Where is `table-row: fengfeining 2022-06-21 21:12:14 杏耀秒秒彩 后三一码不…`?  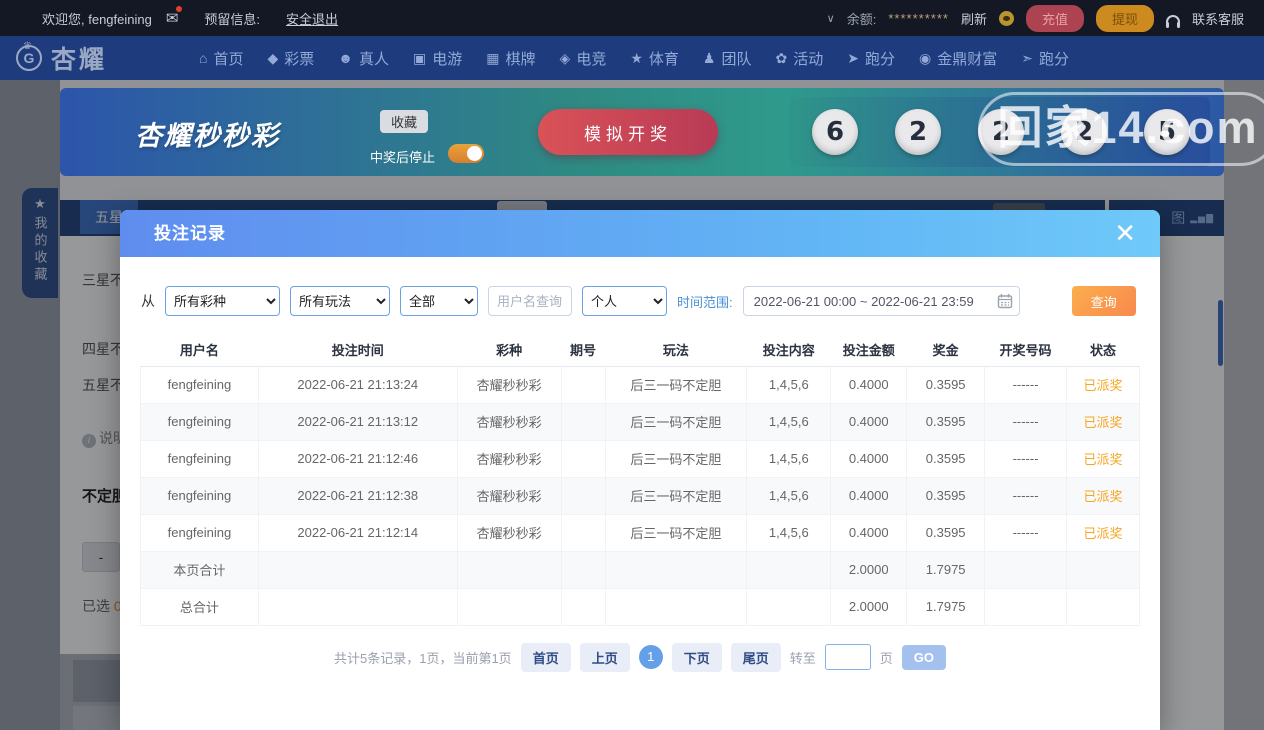 table-row: fengfeining 2022-06-21 21:12:14 杏耀秒秒彩 后三一码不… is located at coordinates (640, 532).